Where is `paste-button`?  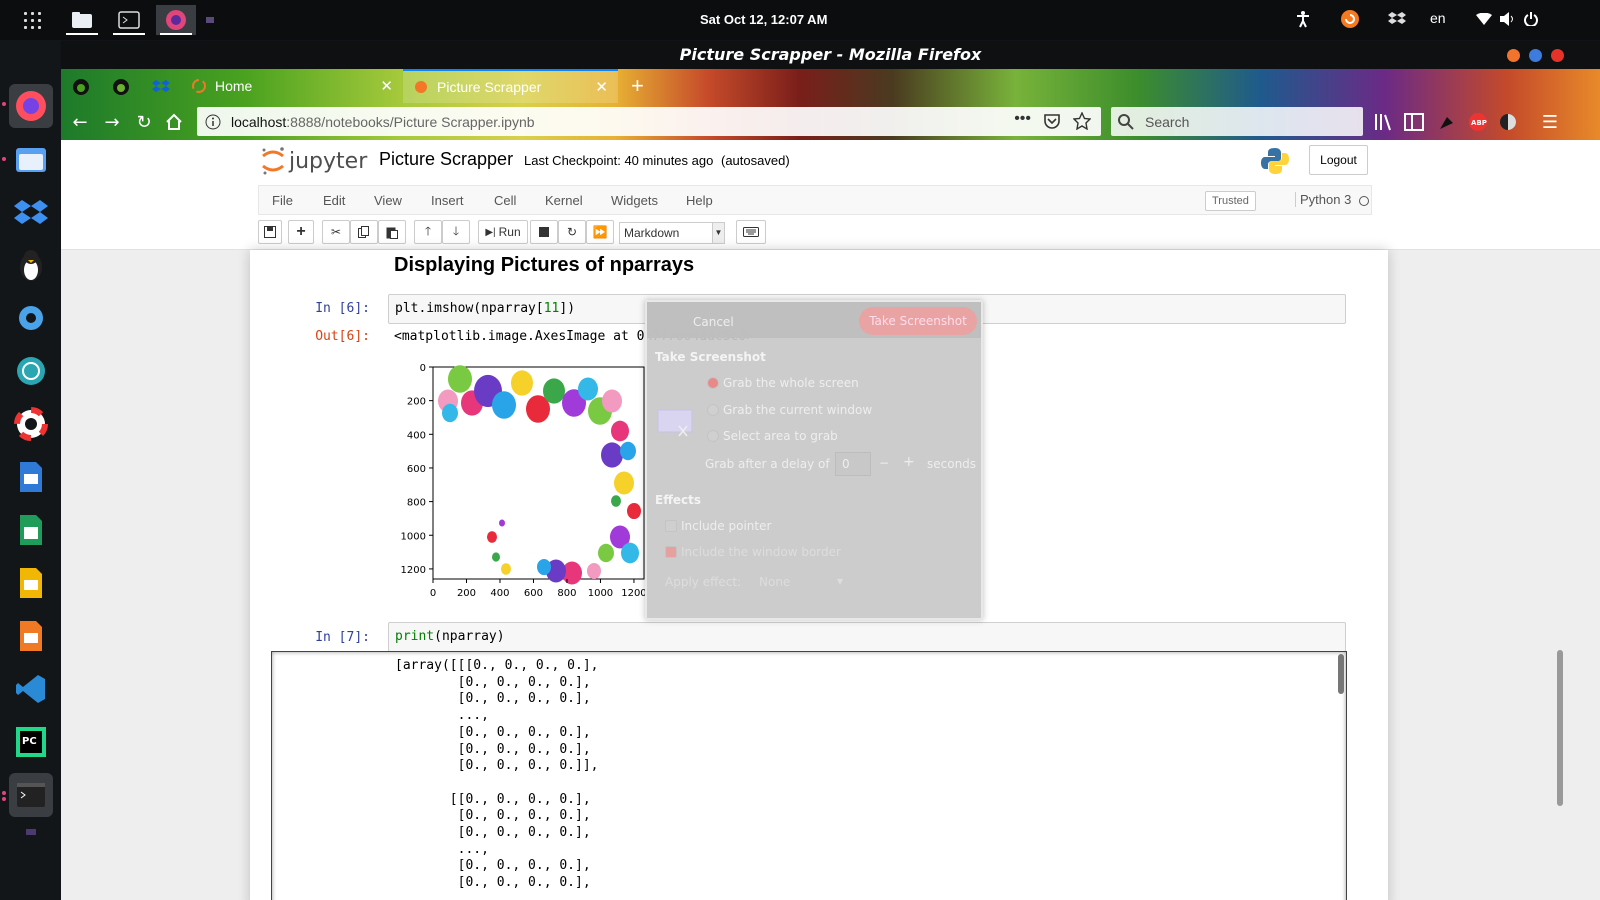
paste-button is located at coordinates (392, 232).